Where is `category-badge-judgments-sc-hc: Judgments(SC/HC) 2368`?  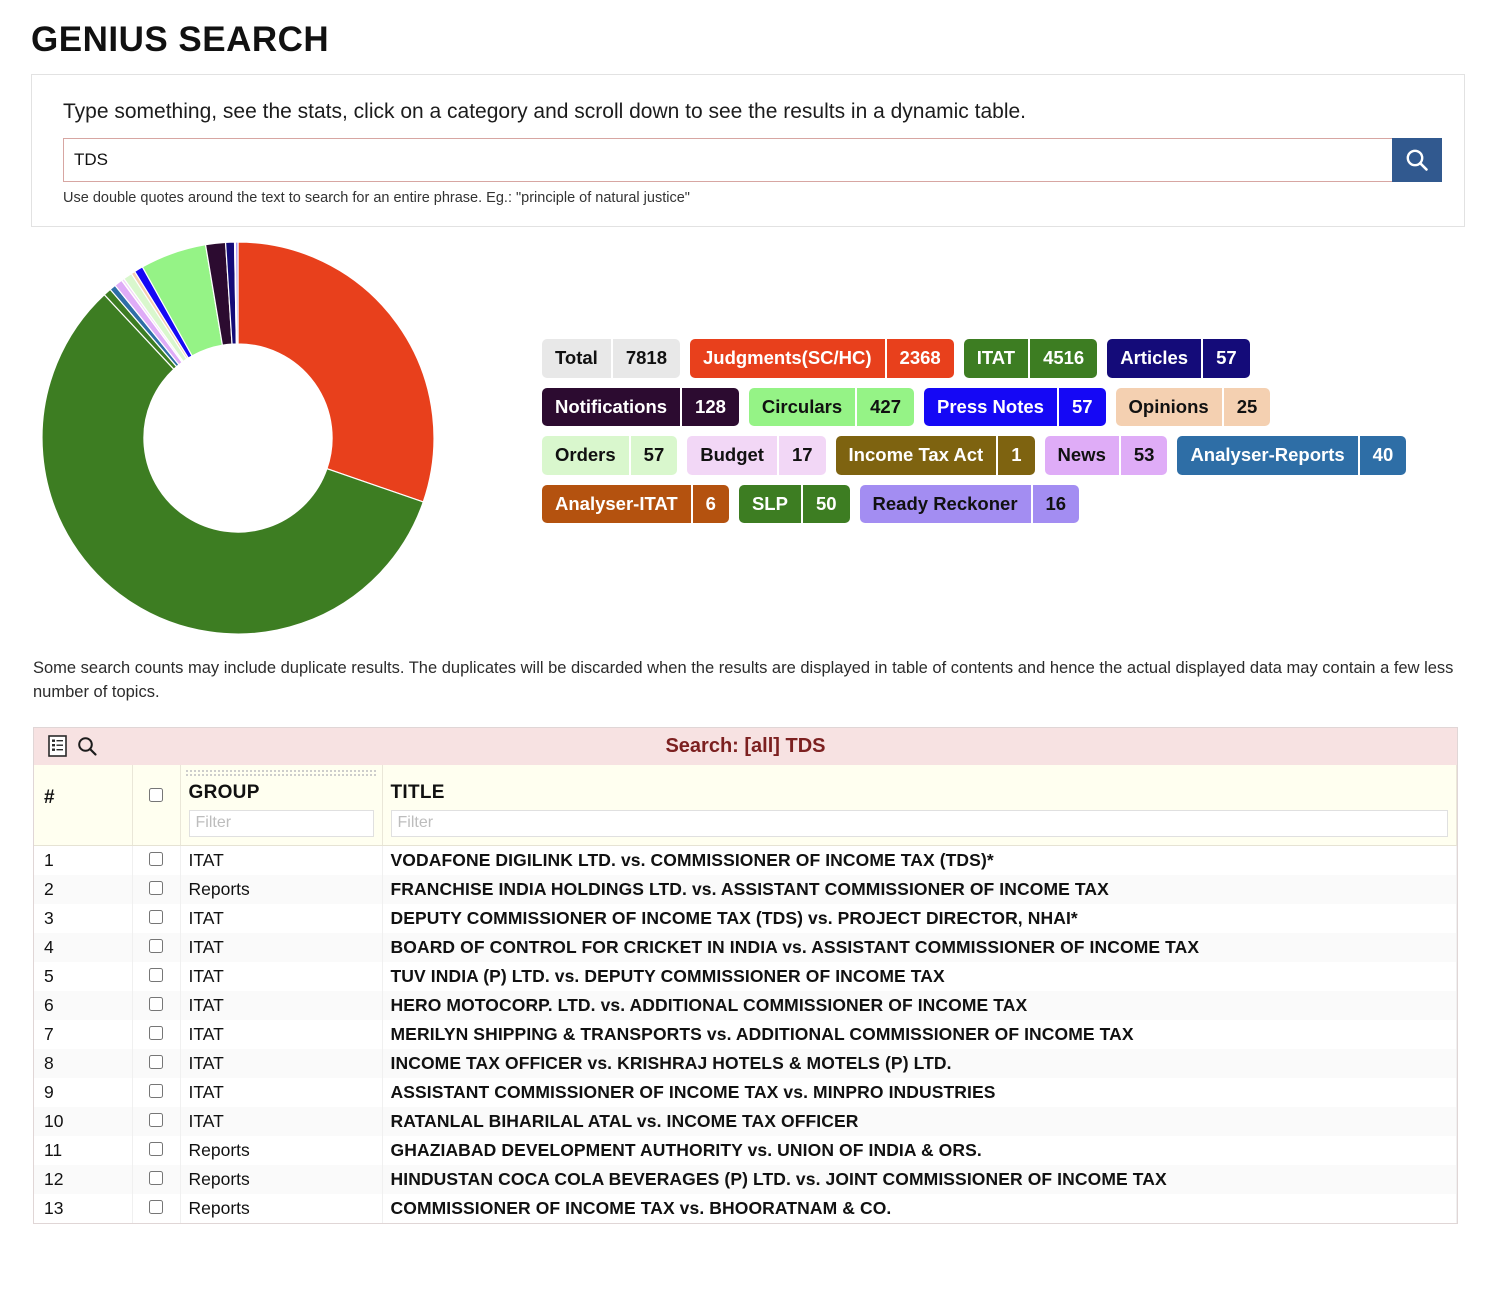
category-badge-judgments-sc-hc: Judgments(SC/HC) 2368 is located at coordinates (821, 358).